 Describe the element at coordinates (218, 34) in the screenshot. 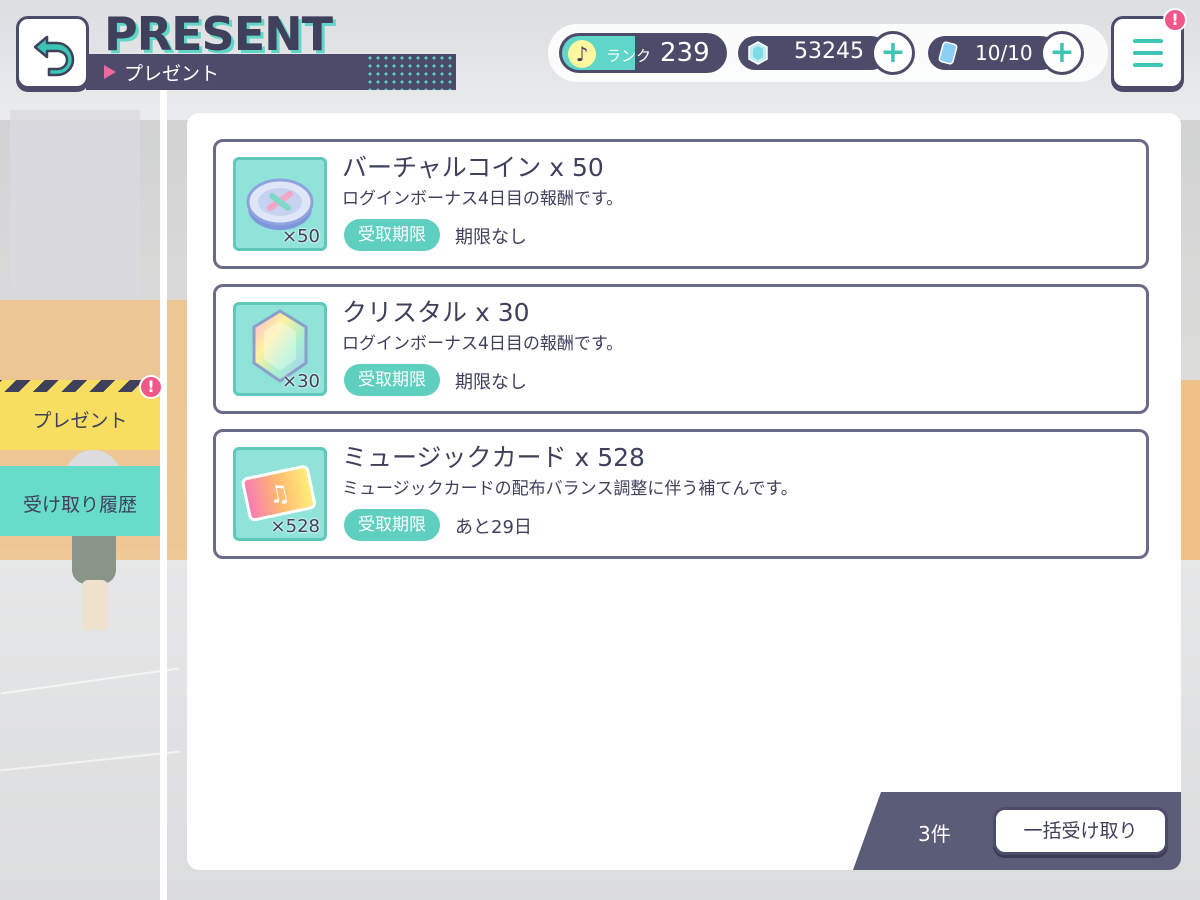

I see `page-title: PRESENT` at that location.